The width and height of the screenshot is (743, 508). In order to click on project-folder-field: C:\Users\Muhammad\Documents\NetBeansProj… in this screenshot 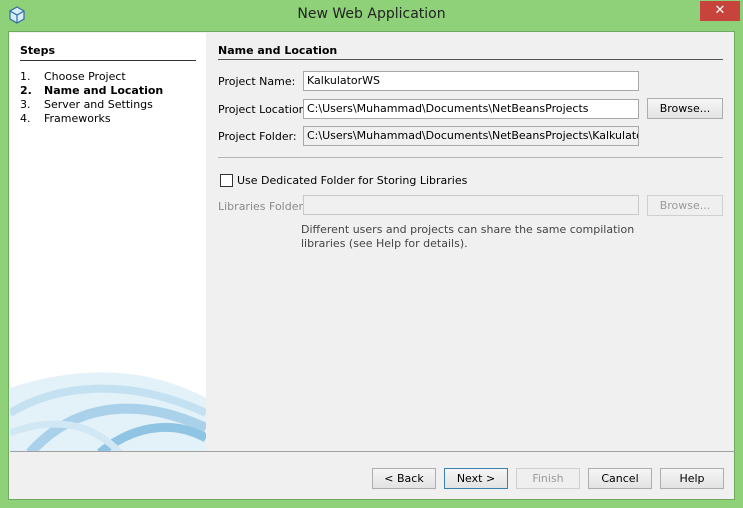, I will do `click(471, 136)`.